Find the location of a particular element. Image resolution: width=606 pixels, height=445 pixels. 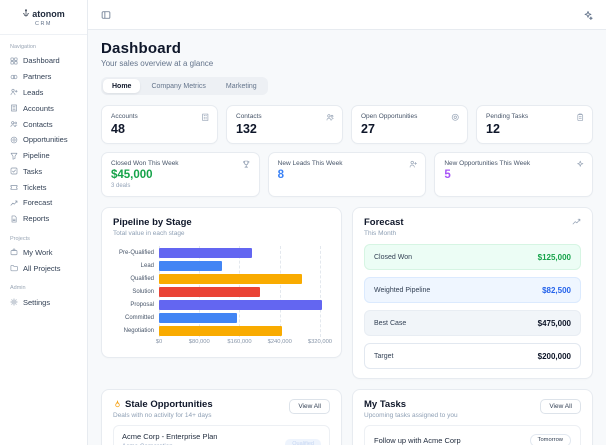

stat-value: 12 is located at coordinates (493, 129).